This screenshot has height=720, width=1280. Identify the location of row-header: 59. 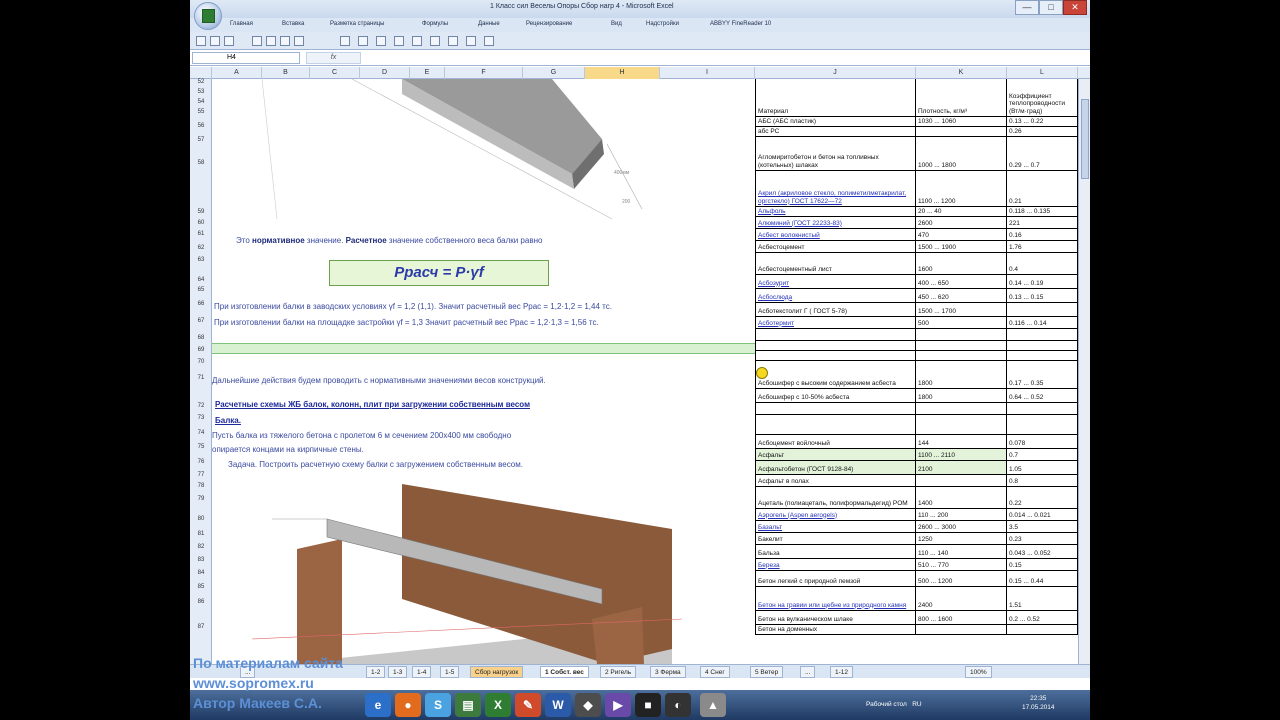
(201, 212).